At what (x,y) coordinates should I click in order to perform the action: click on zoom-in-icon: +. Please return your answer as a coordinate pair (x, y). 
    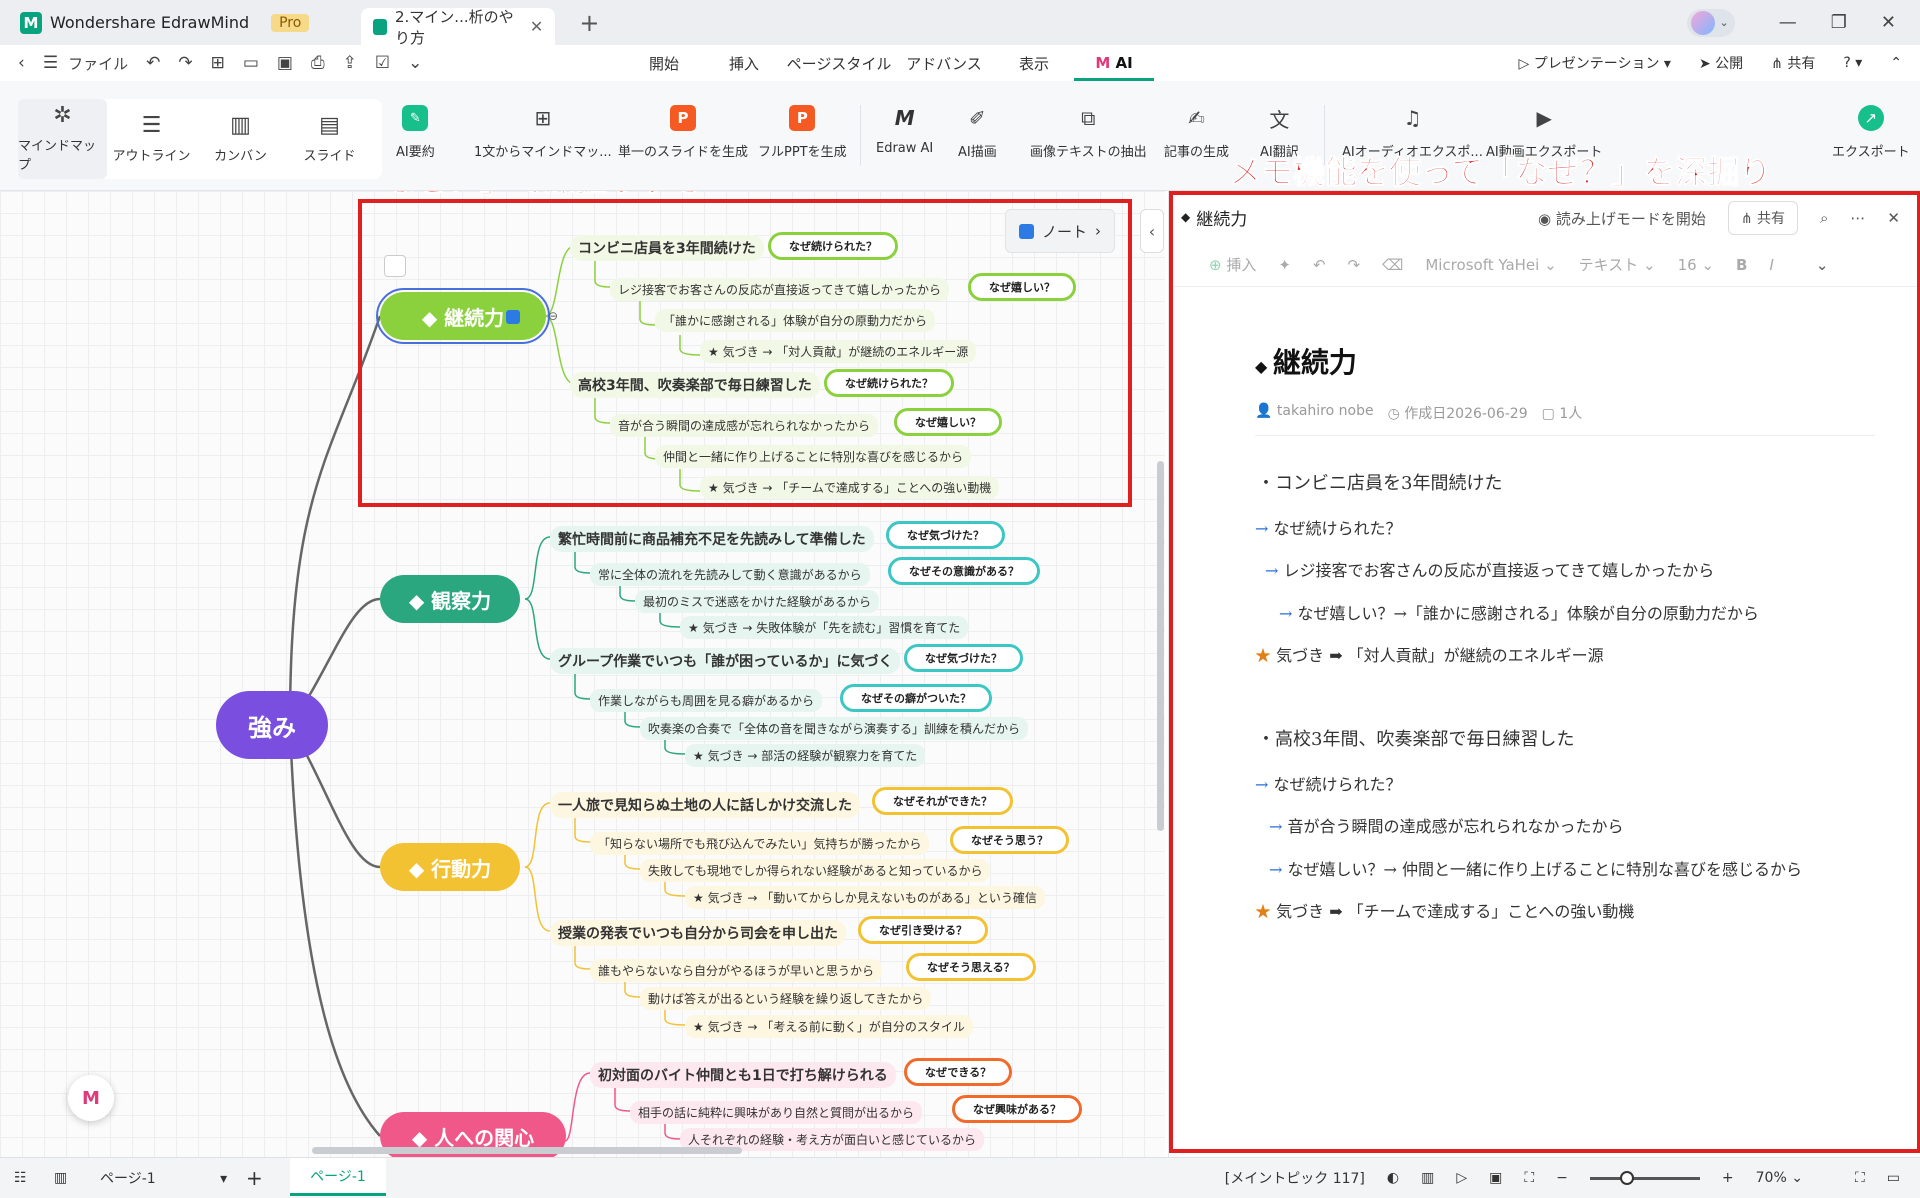
    Looking at the image, I should click on (1728, 1178).